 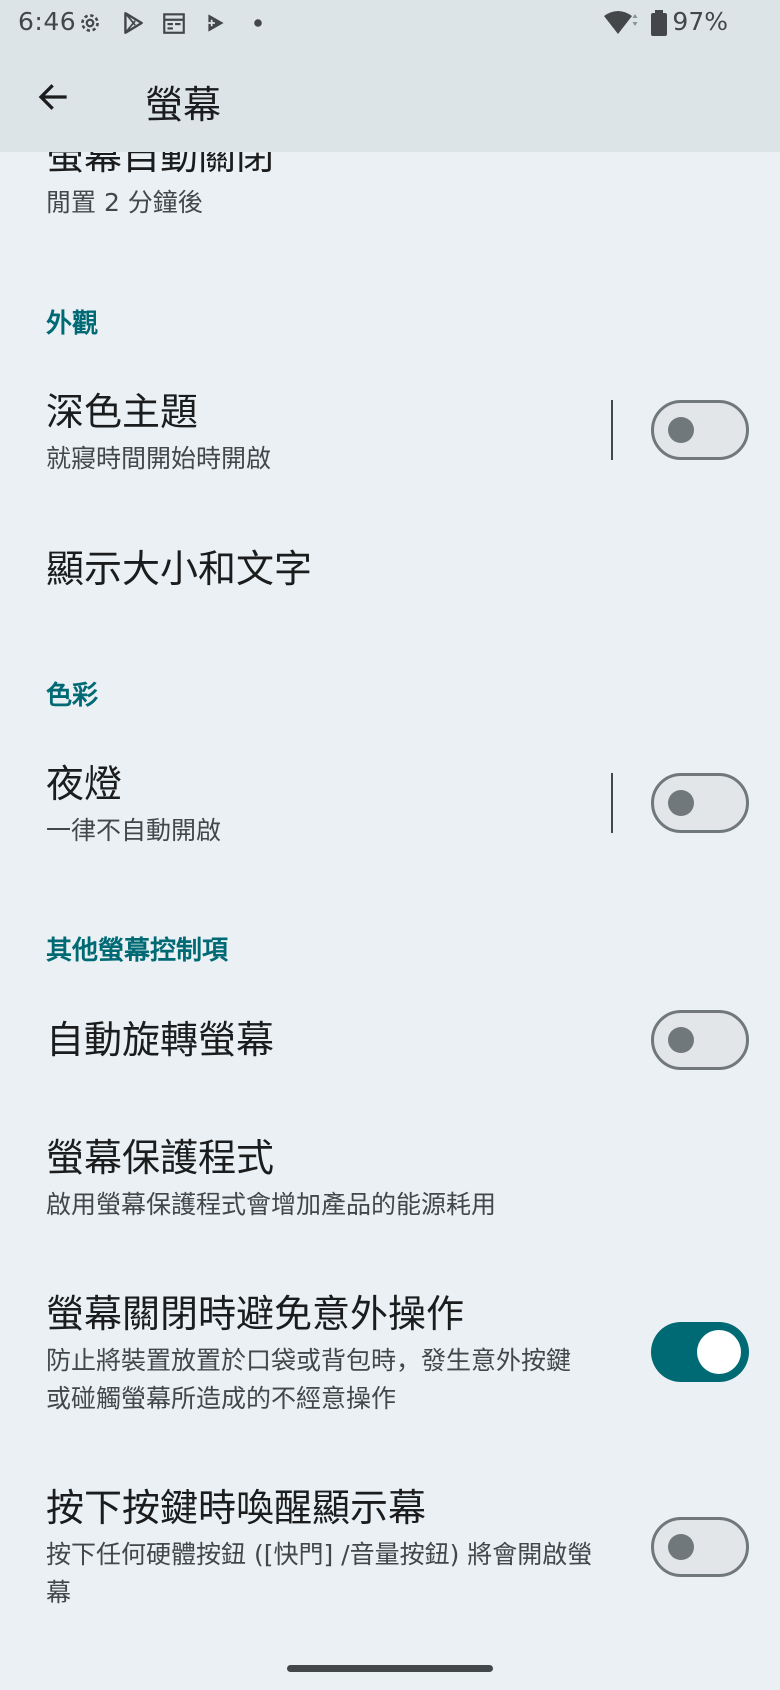 I want to click on wake-on-key-summary: 按下任何硬體按鈕 ([快門] /音量按鈕) 將會開啟螢 幕, so click(x=319, y=1574).